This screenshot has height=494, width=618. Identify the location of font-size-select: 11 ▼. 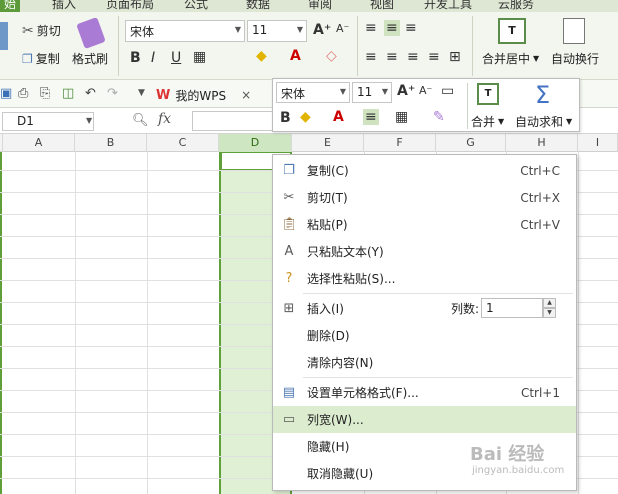
(277, 31).